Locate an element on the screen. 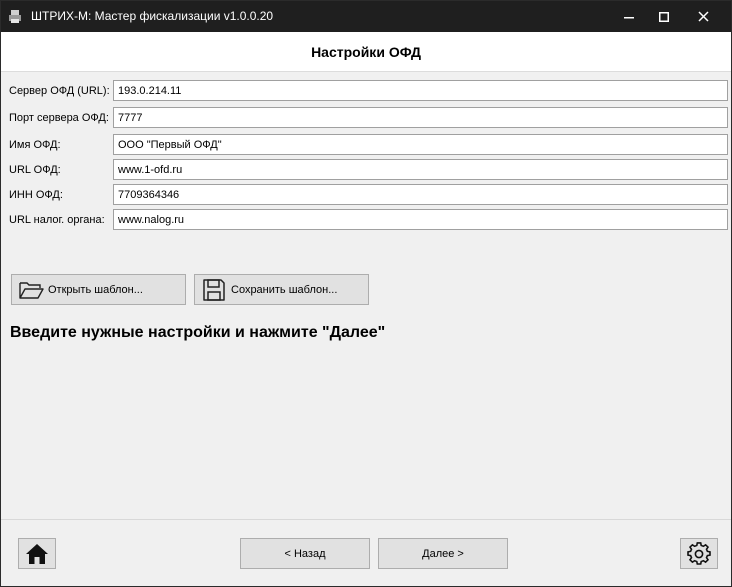 Image resolution: width=732 pixels, height=587 pixels. home-icon is located at coordinates (37, 553).